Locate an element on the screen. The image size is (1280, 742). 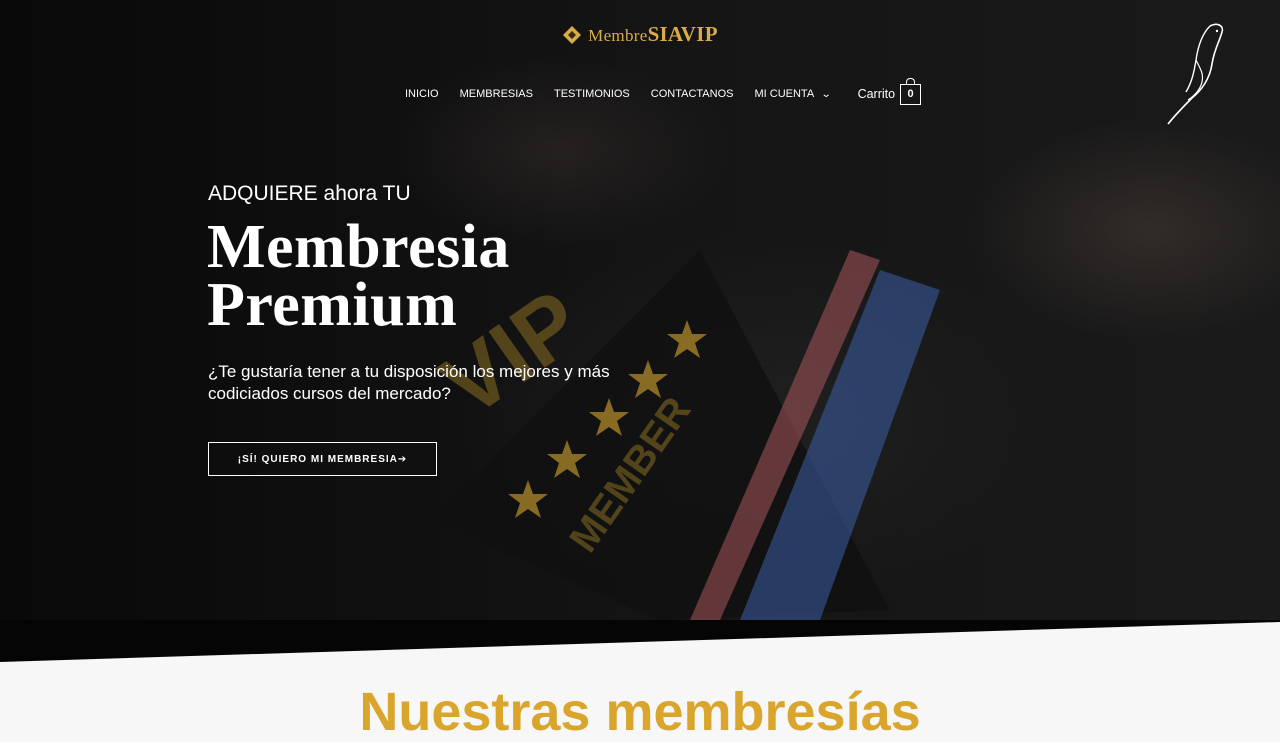
hero-headline: Membresia Premium is located at coordinates (358, 276).